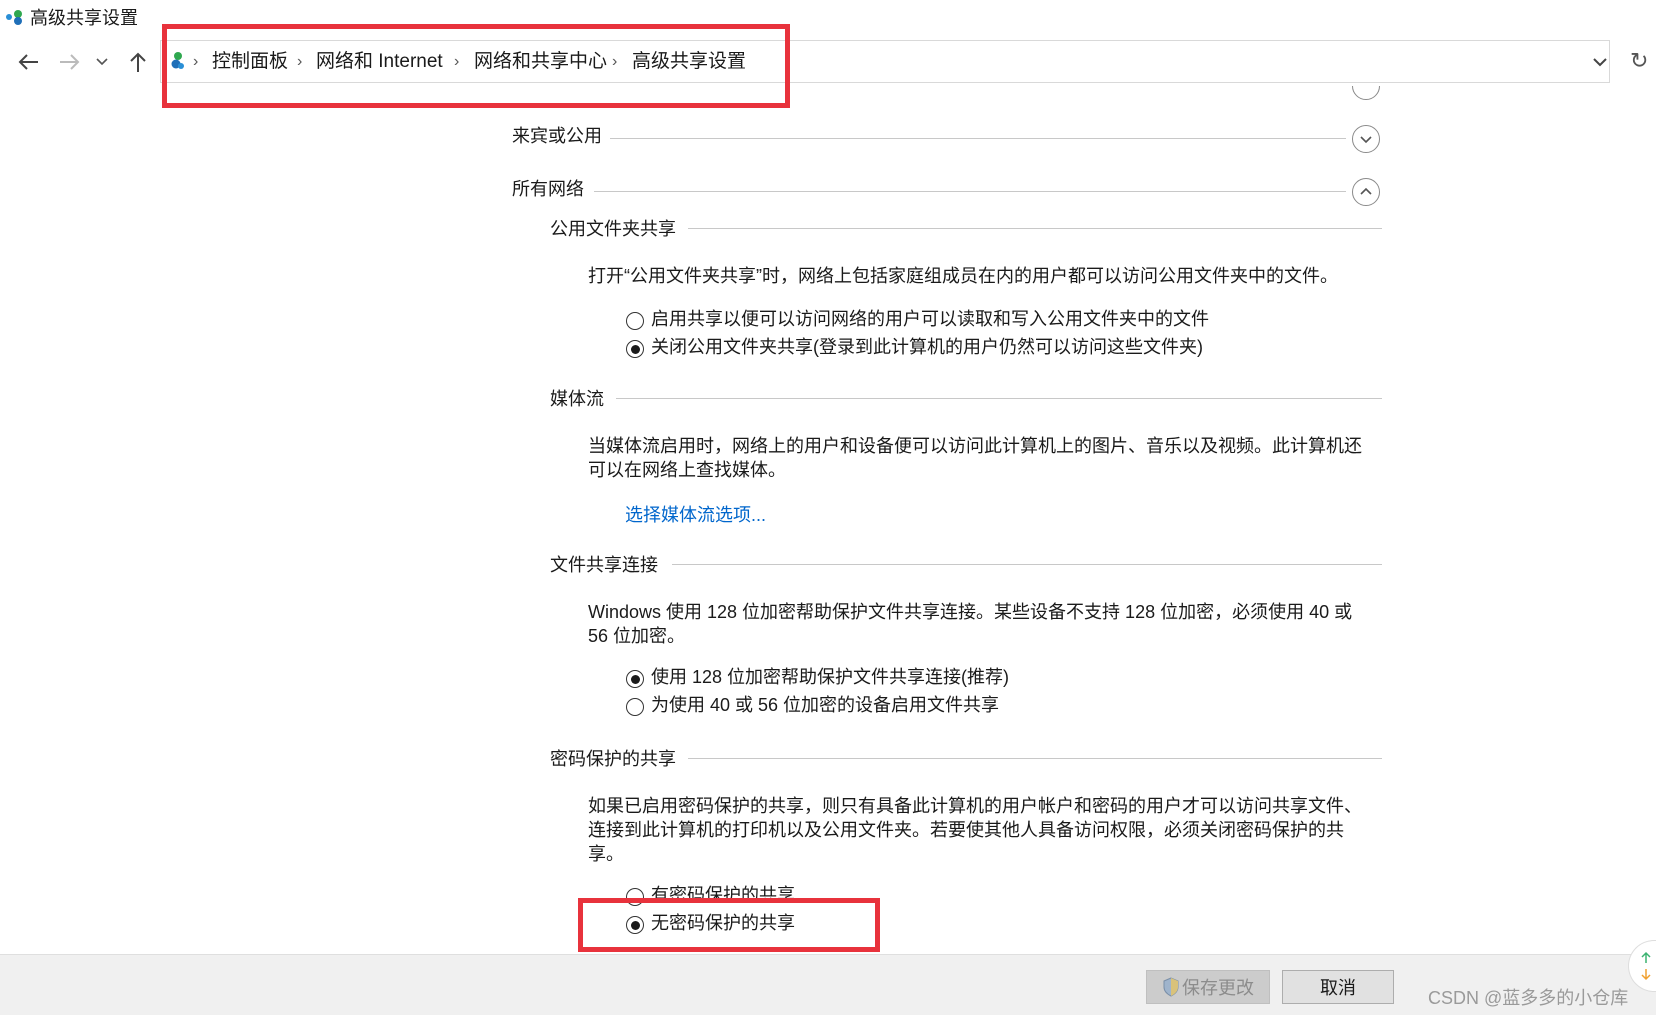  Describe the element at coordinates (1639, 61) in the screenshot. I see `refresh-icon: ↻` at that location.